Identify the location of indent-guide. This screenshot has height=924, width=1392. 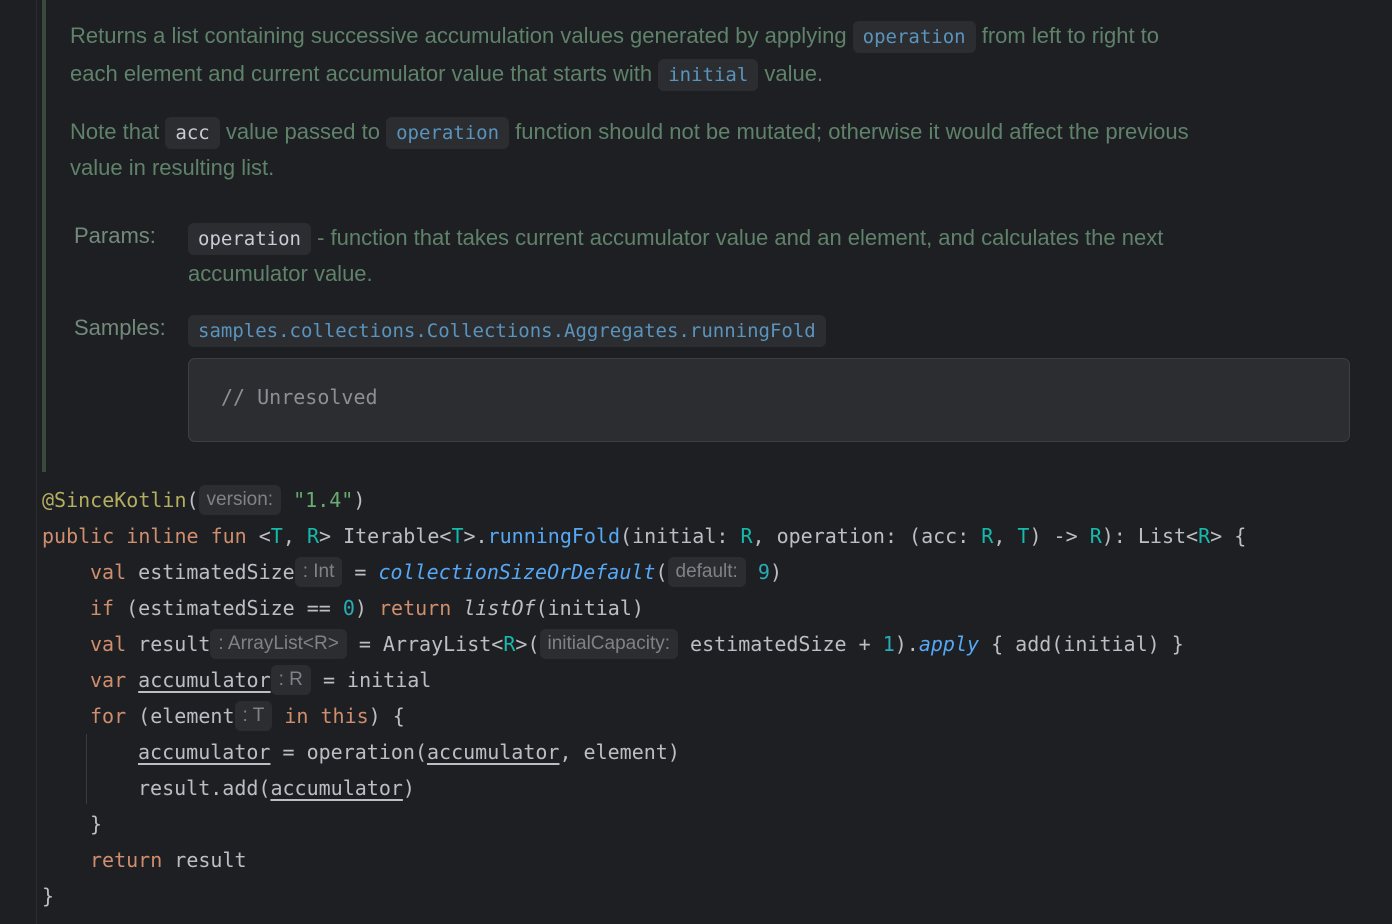
(86, 769).